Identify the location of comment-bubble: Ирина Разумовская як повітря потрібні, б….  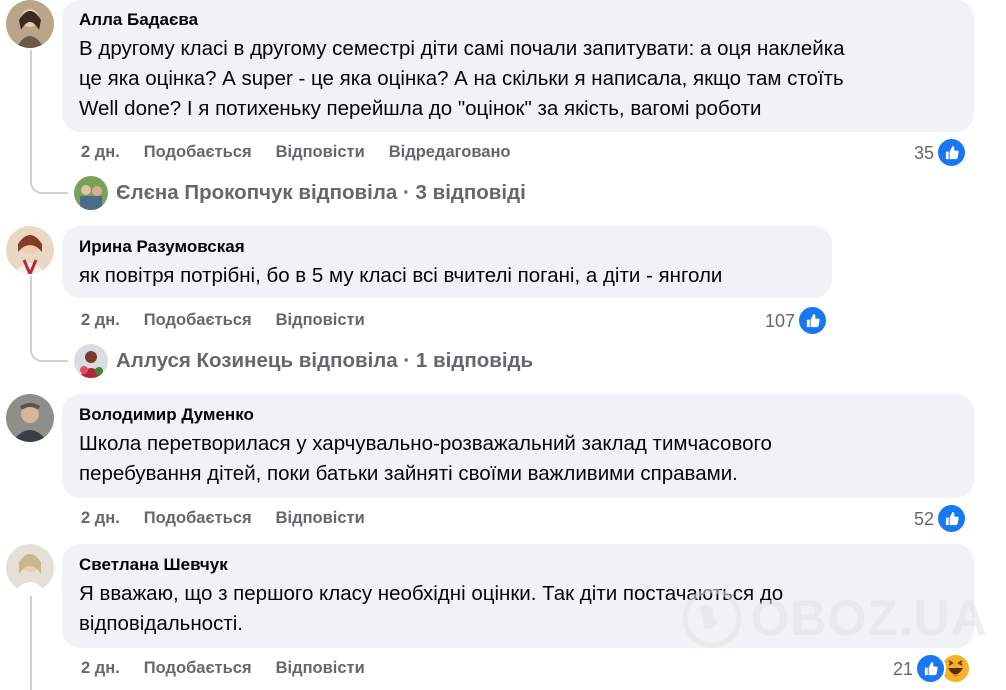
(447, 262).